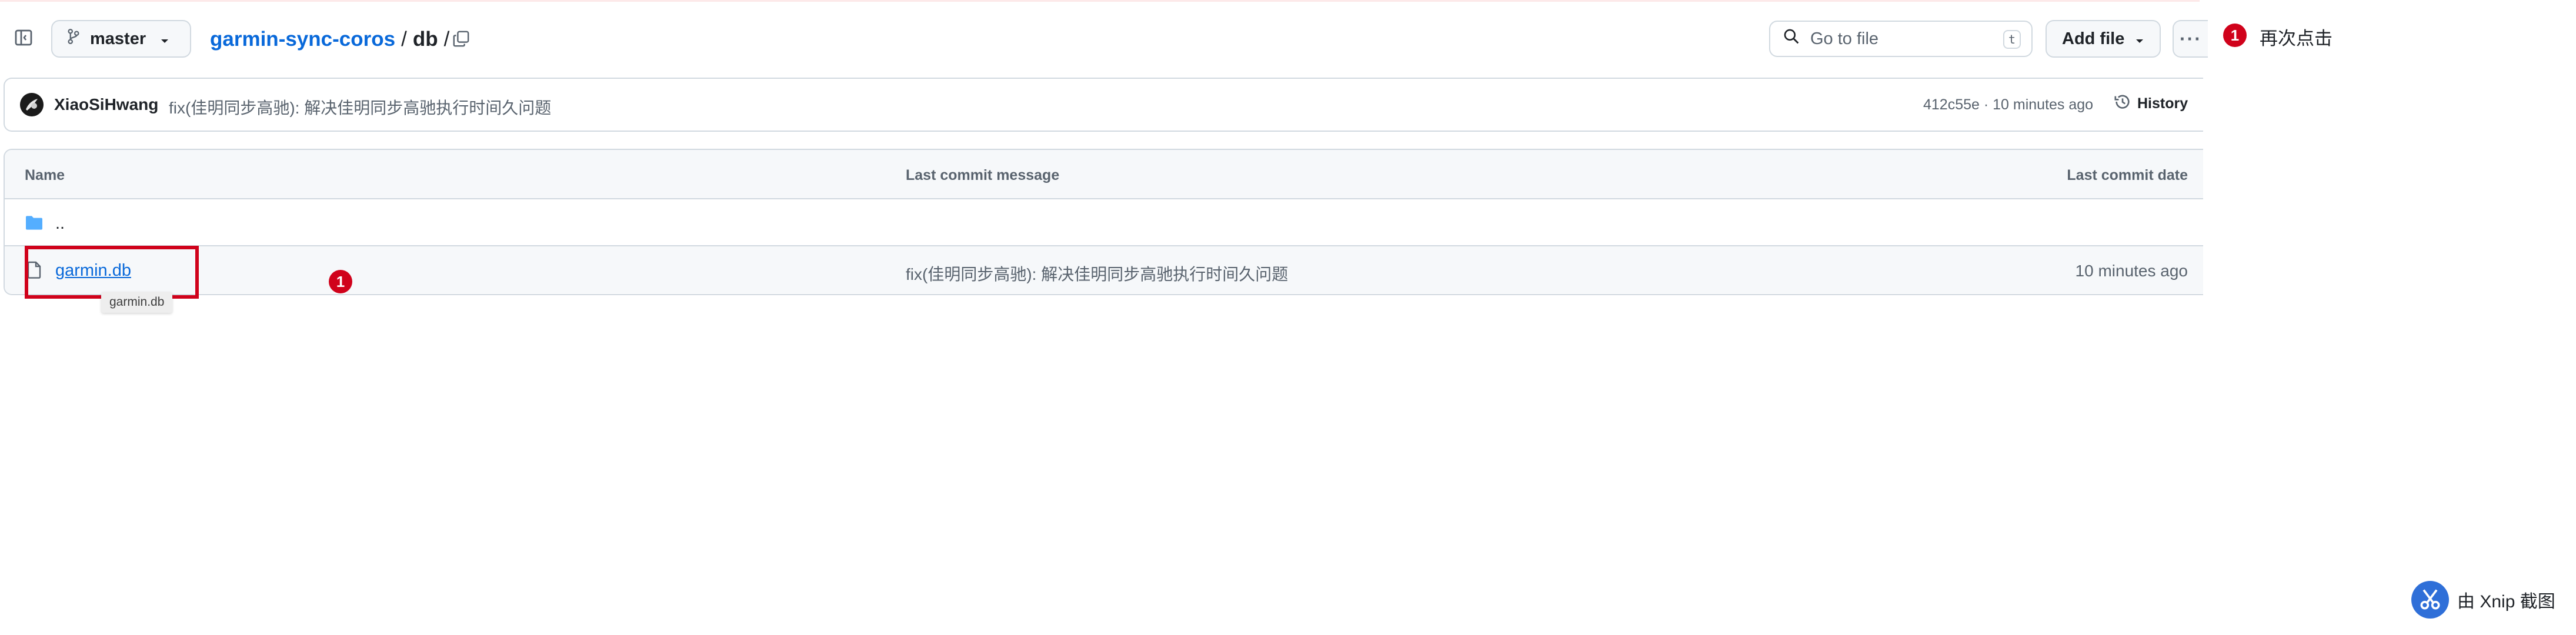  I want to click on column-header-date: Last commit date, so click(2127, 175).